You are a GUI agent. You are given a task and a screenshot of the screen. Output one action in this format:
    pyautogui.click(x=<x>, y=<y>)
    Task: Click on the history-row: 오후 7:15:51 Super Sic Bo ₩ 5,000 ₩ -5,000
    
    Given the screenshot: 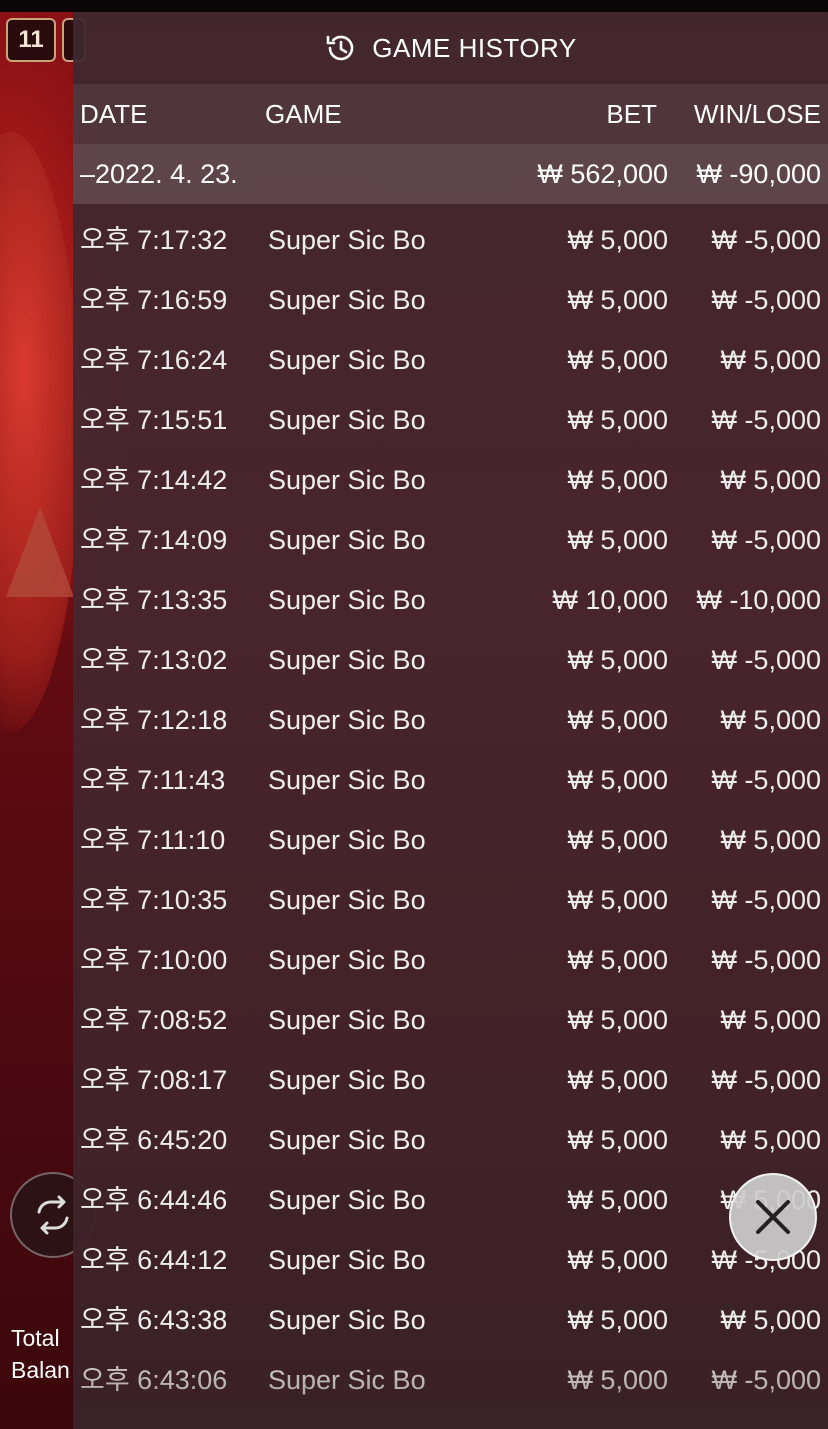 What is the action you would take?
    pyautogui.click(x=450, y=420)
    